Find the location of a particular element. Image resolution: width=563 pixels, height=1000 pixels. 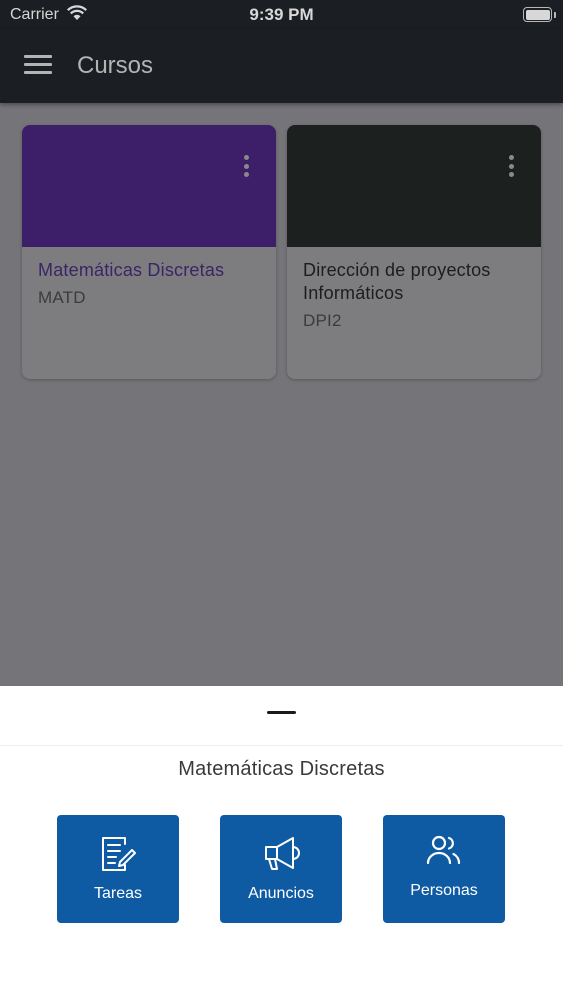

sheet-title: Matemáticas Discretas is located at coordinates (281, 769).